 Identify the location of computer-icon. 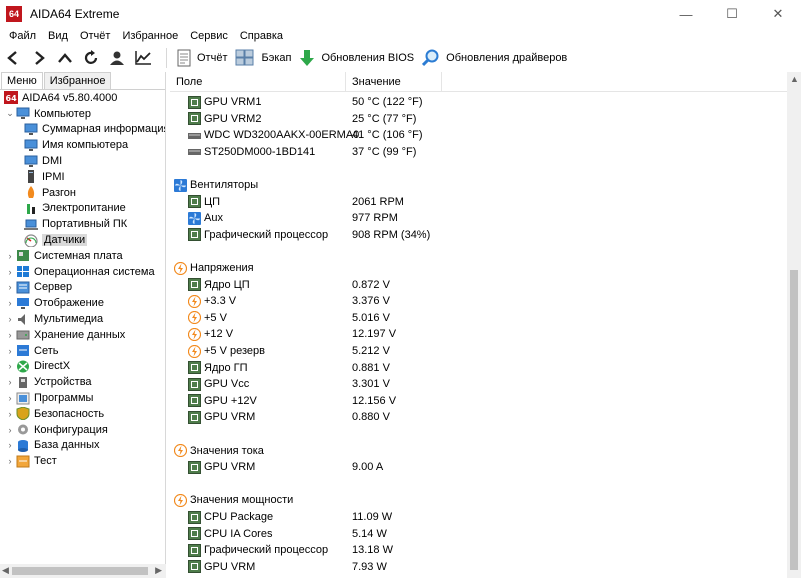
(31, 129).